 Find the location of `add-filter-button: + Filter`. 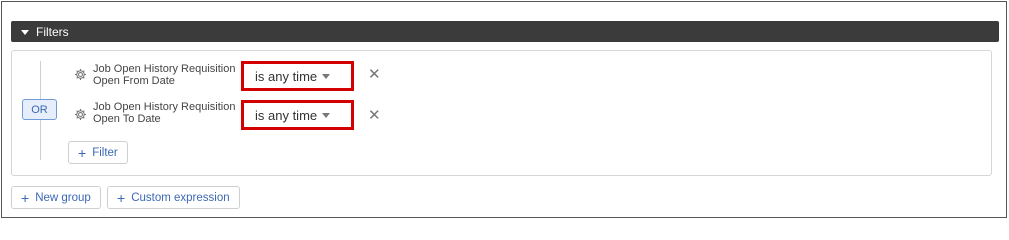

add-filter-button: + Filter is located at coordinates (98, 152).